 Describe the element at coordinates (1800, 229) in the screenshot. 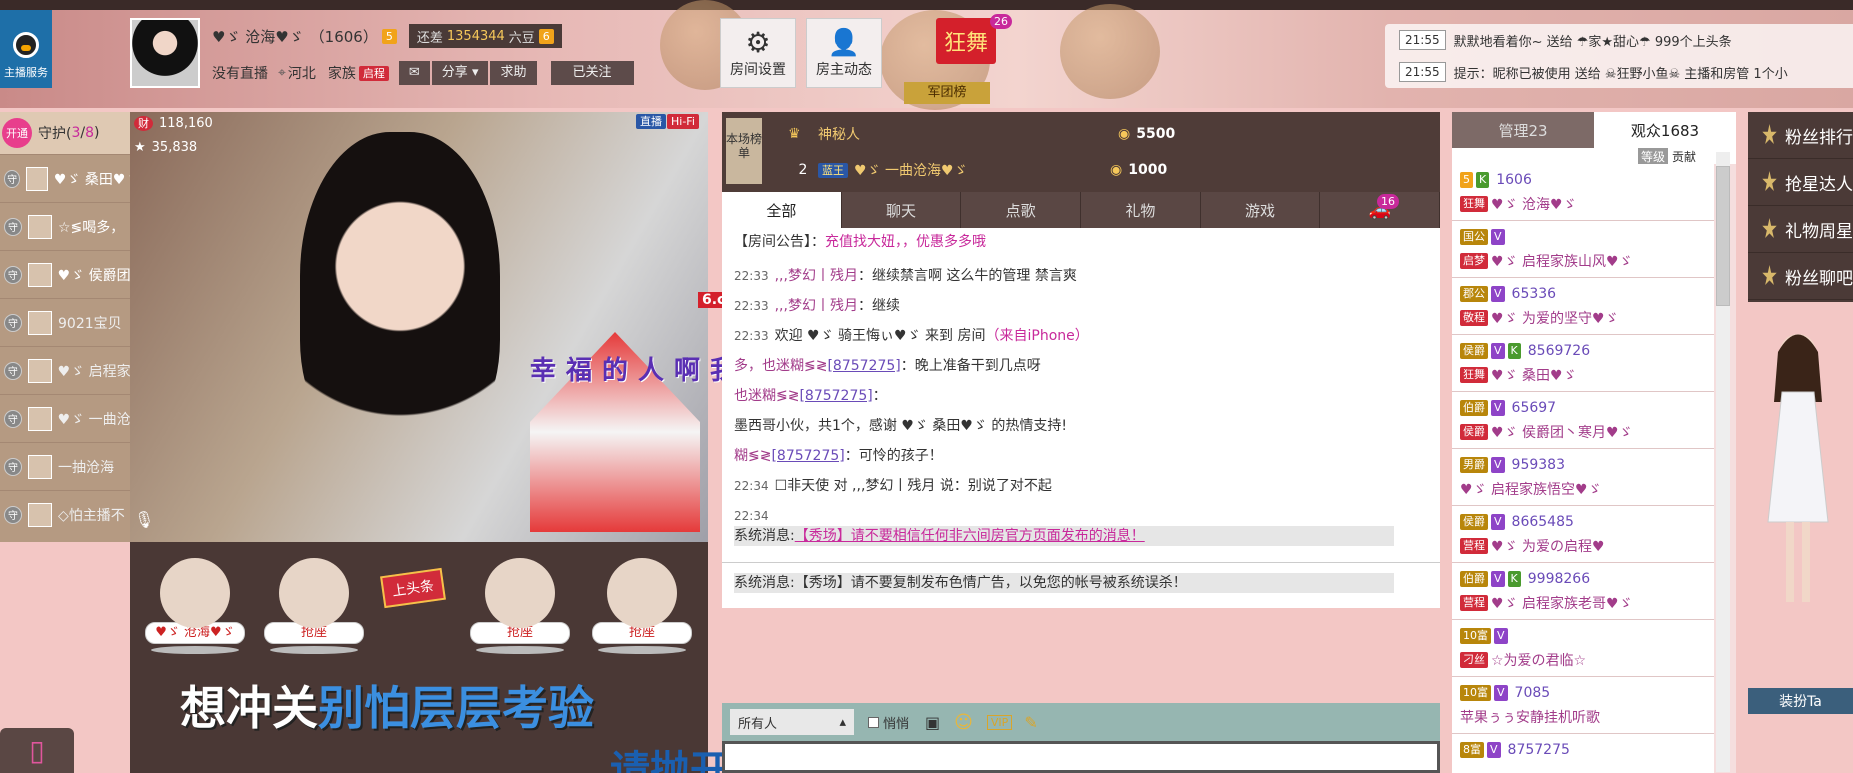

I see `side-menu-item: 礼物周星` at that location.